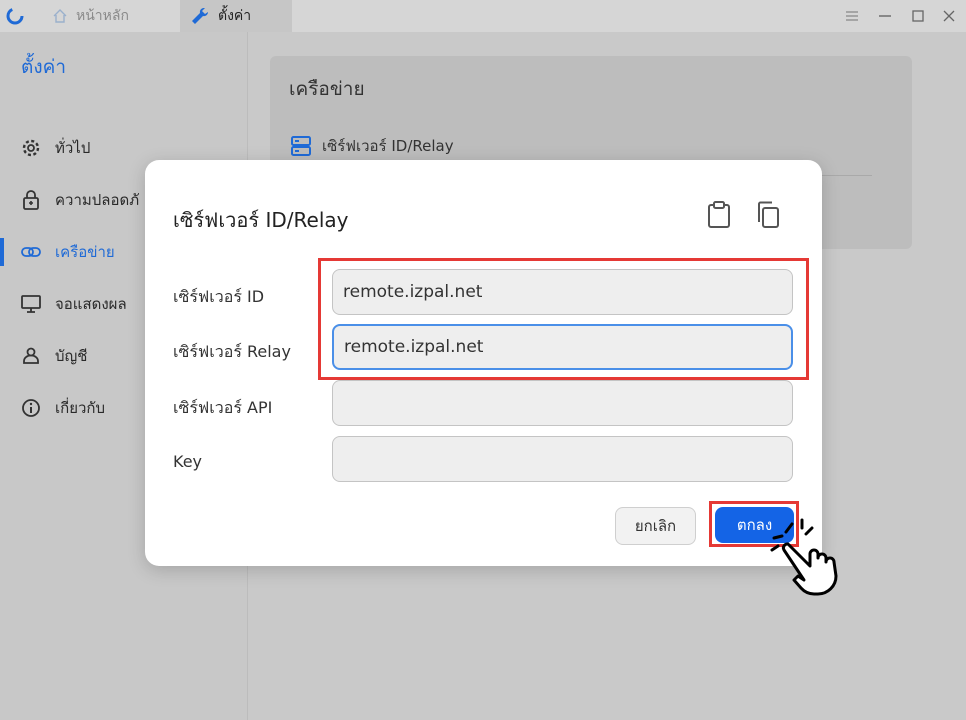 The height and width of the screenshot is (720, 966). I want to click on sidebar-item-label: เครือข่าย, so click(85, 252).